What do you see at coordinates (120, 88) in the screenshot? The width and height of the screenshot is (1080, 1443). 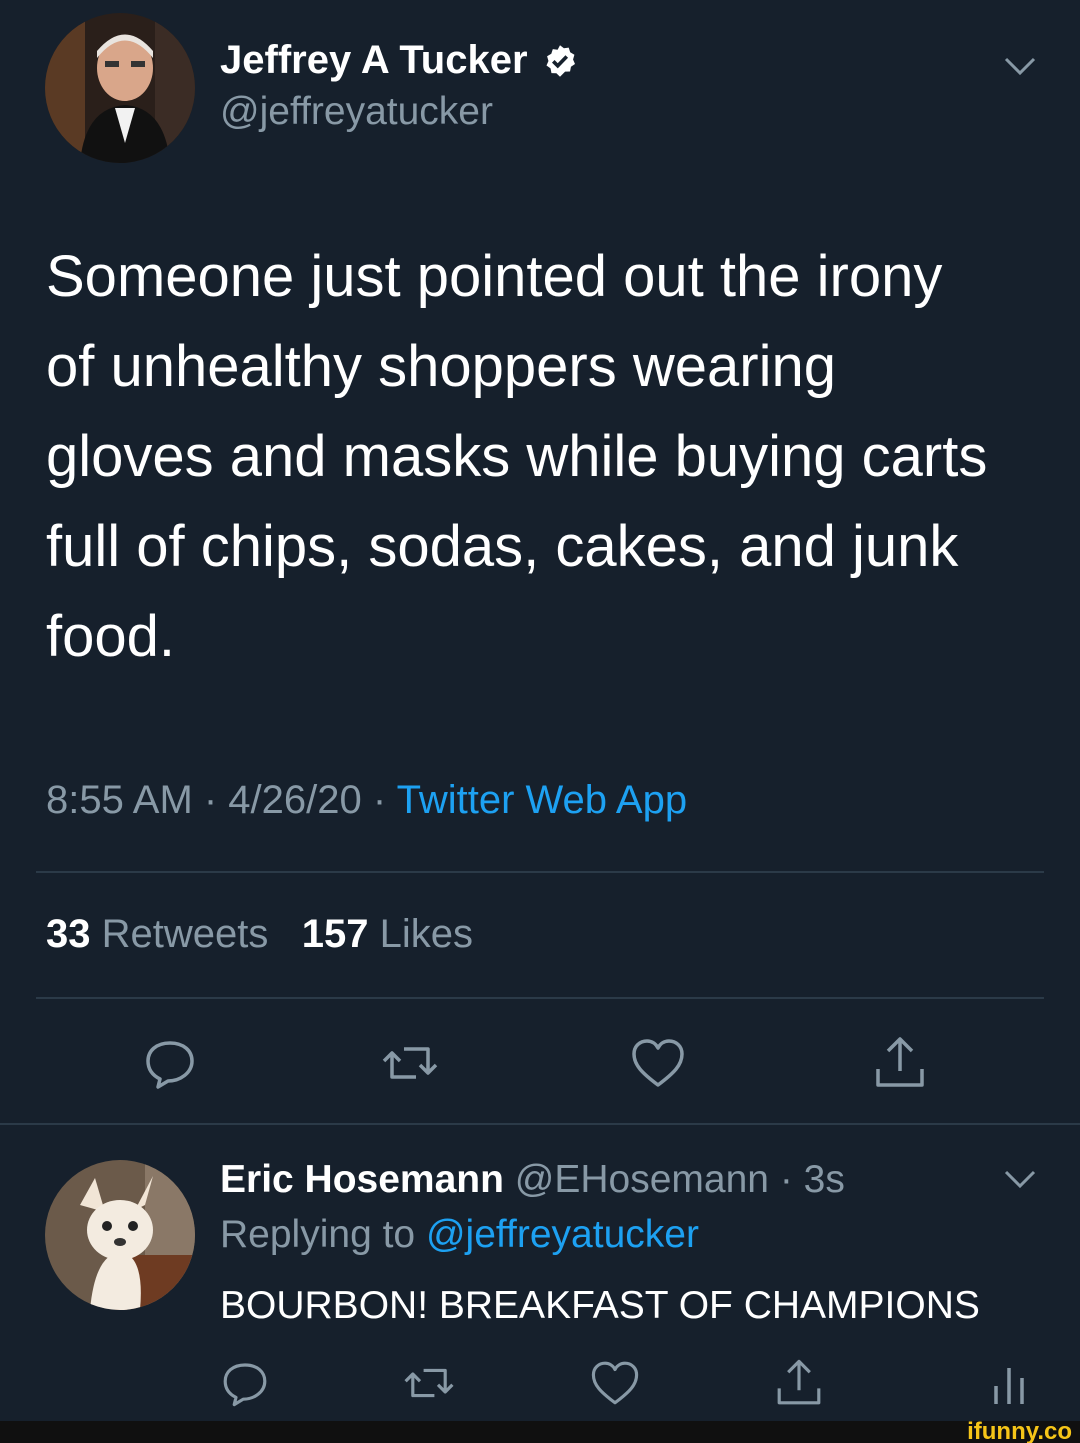 I see `author-avatar` at bounding box center [120, 88].